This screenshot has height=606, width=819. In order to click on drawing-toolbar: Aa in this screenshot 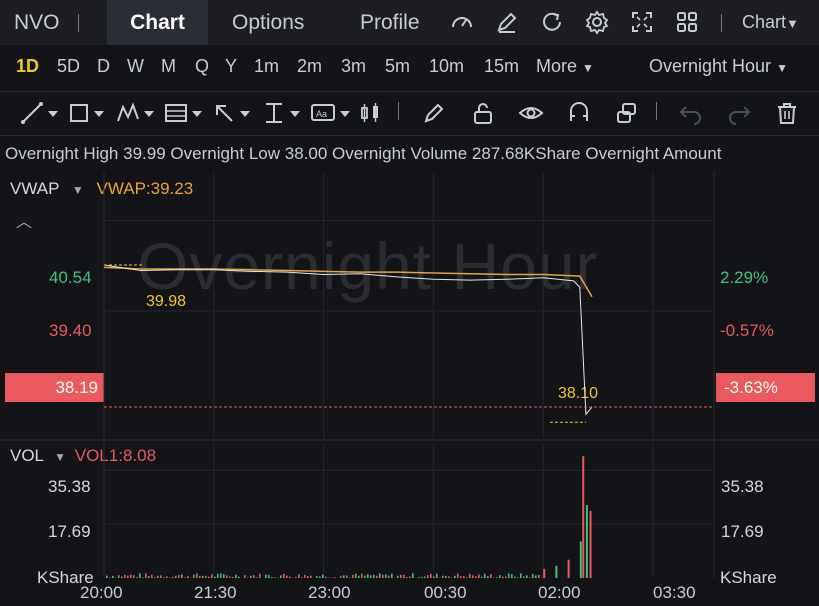, I will do `click(409, 114)`.